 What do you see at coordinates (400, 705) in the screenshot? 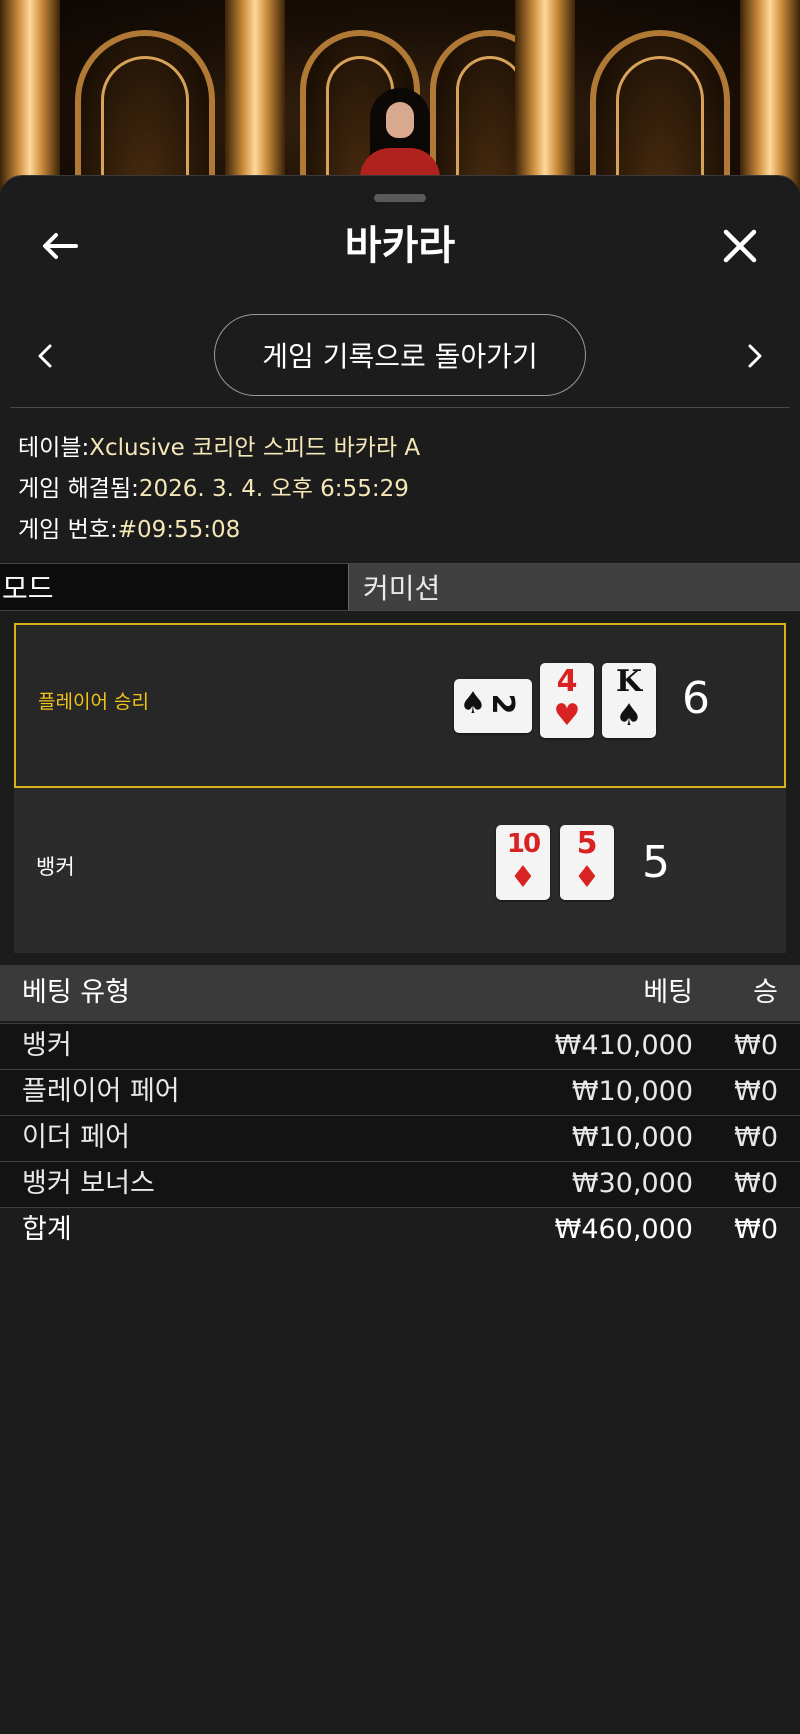
I see `player-result-box: 플레이어 승리 2 ♠ 4 ♥ K ♠ 6` at bounding box center [400, 705].